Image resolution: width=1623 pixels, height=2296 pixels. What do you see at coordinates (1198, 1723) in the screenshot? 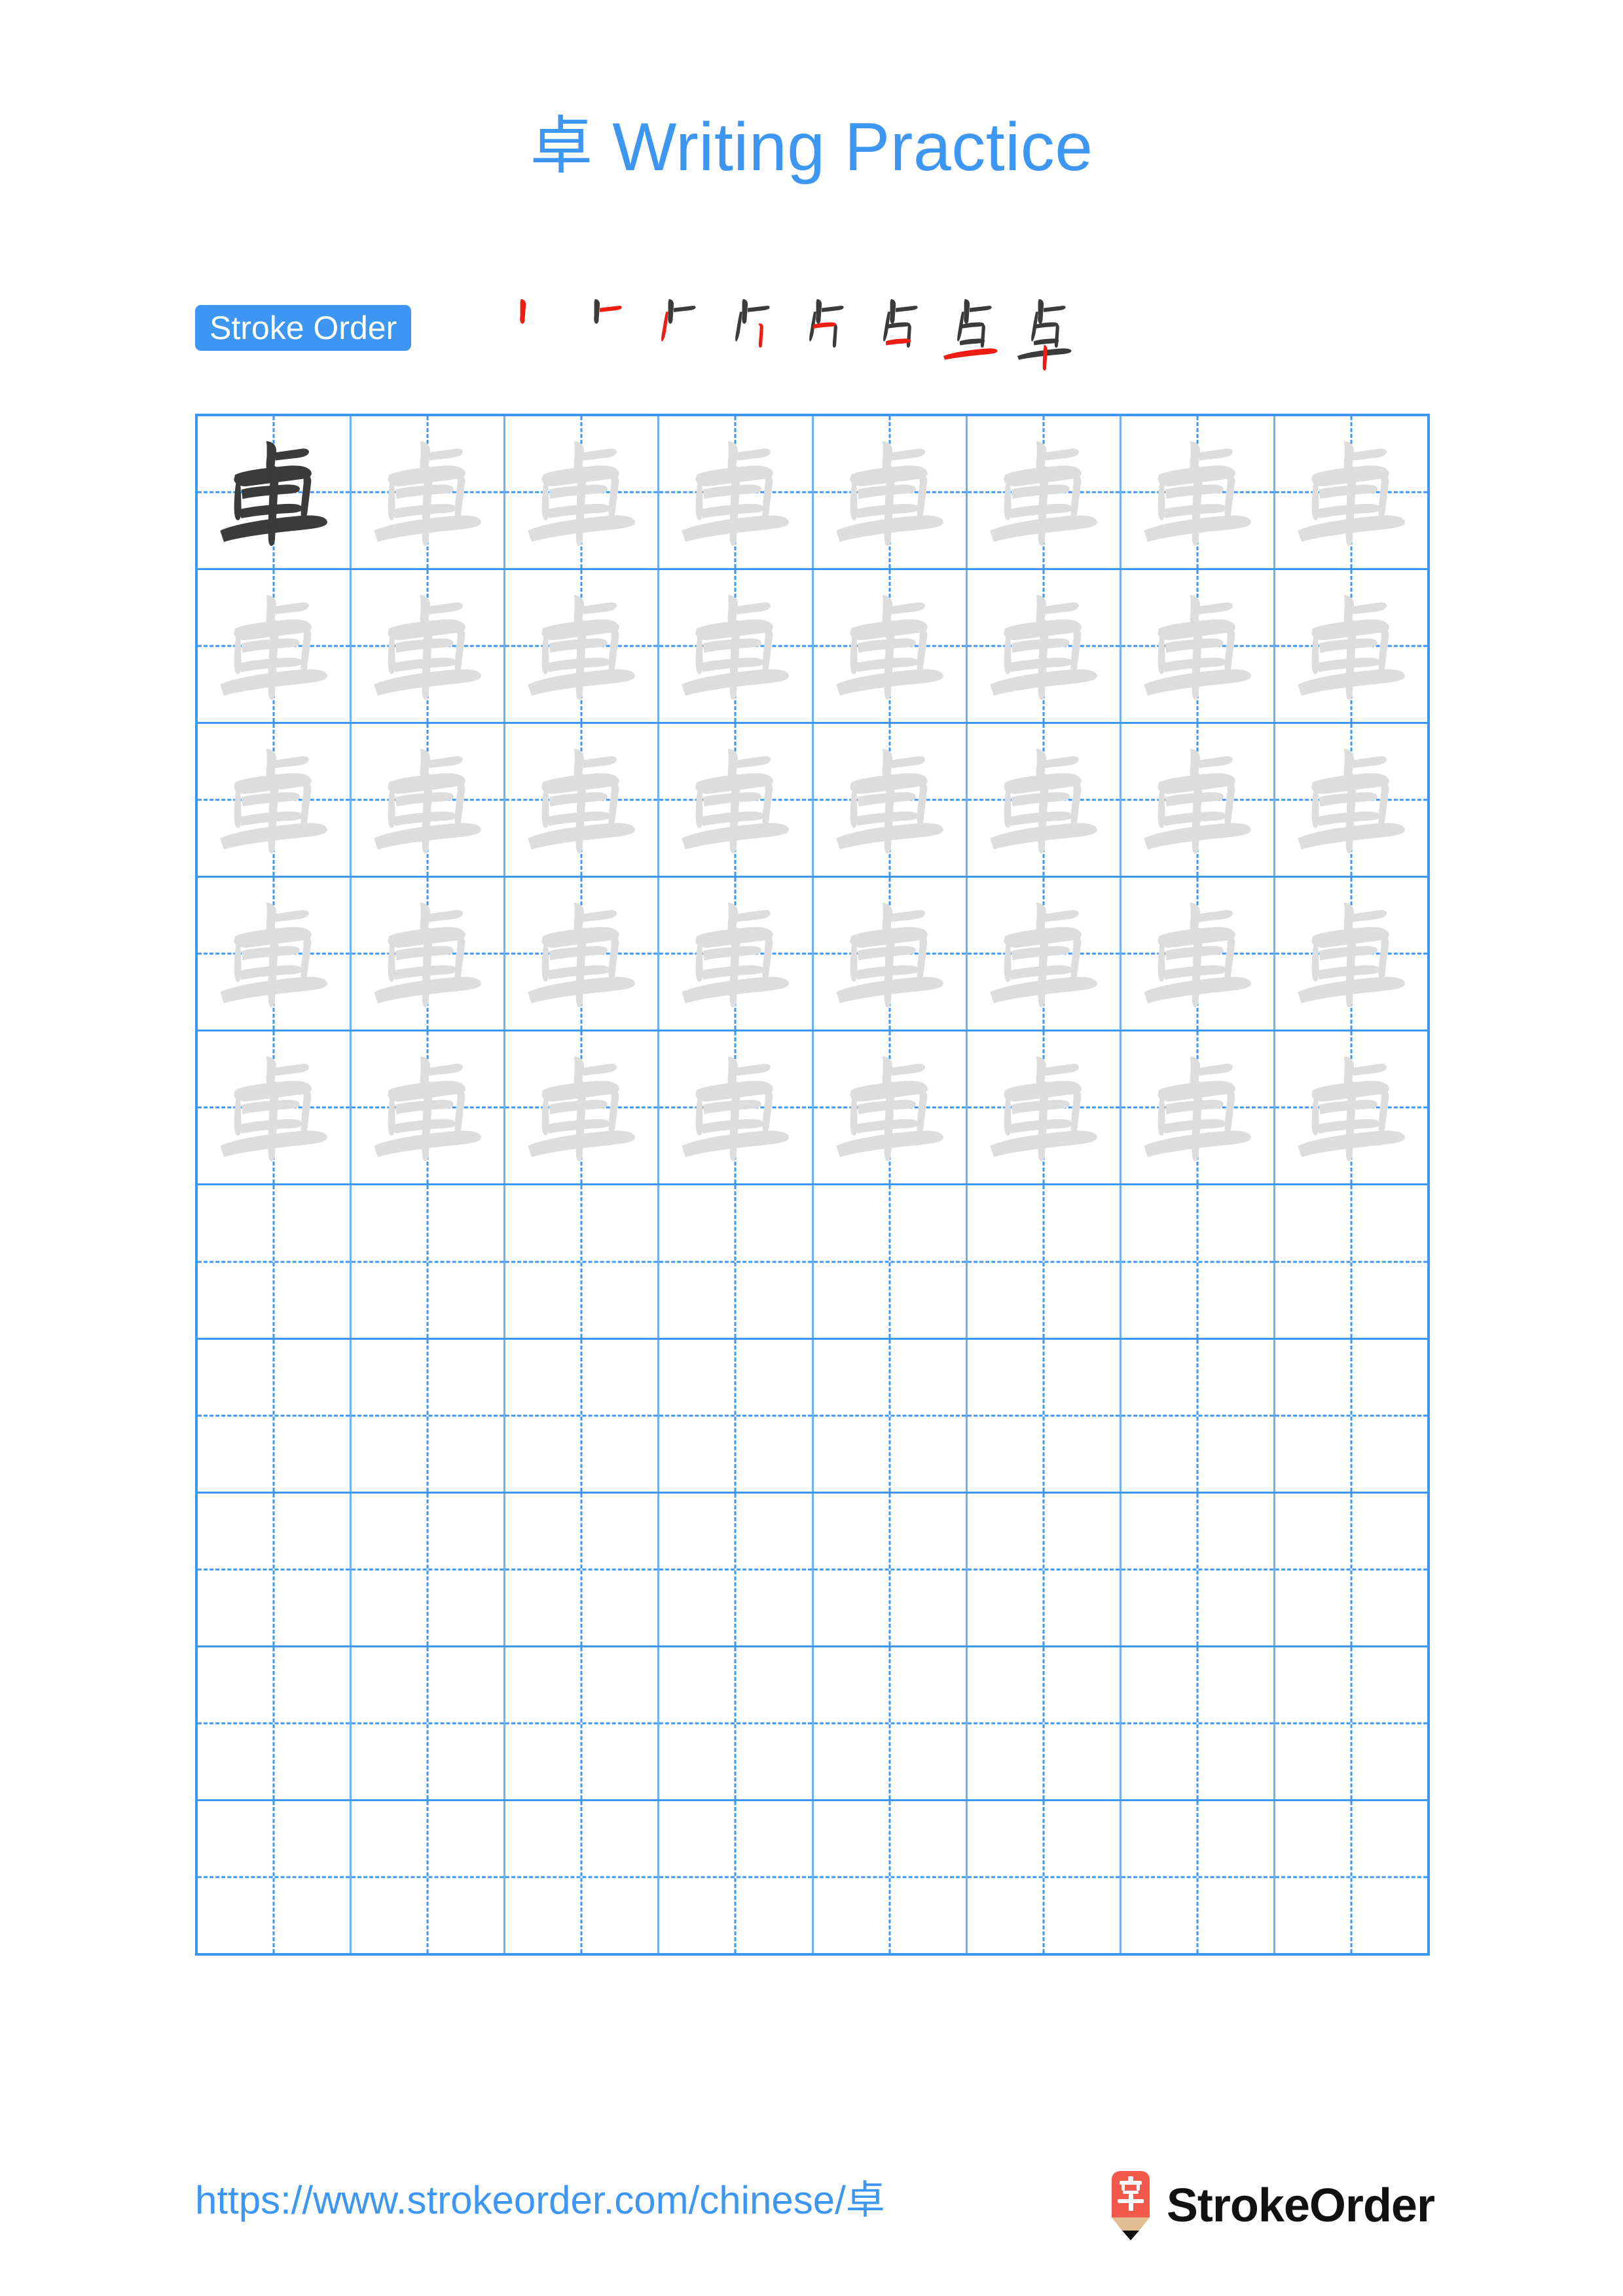
I see `grid-cell-r9-c7` at bounding box center [1198, 1723].